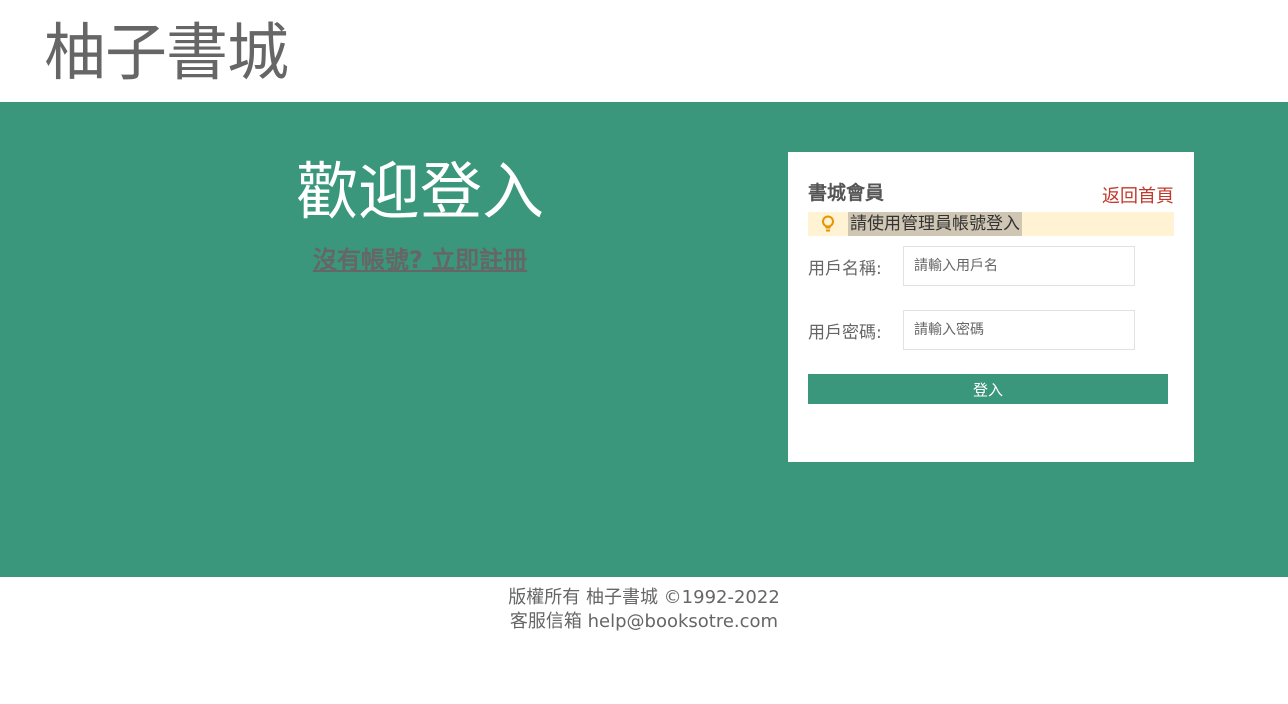  Describe the element at coordinates (828, 224) in the screenshot. I see `lightbulb-icon` at that location.